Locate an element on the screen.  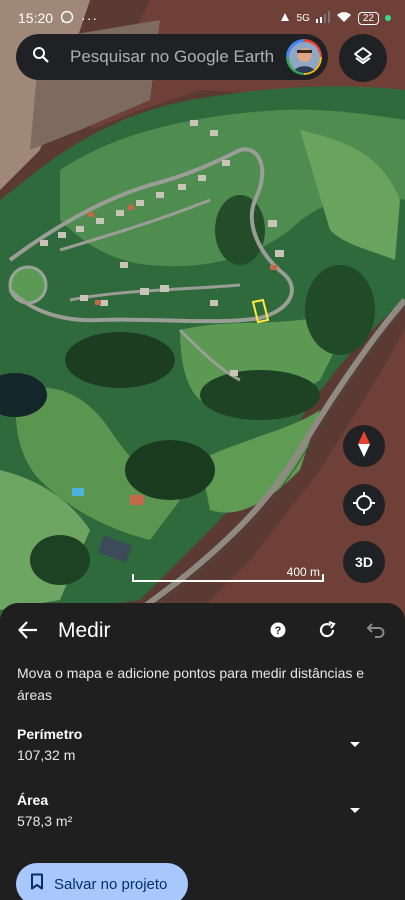
search-input: Pesquisar no Google Earth is located at coordinates (172, 57).